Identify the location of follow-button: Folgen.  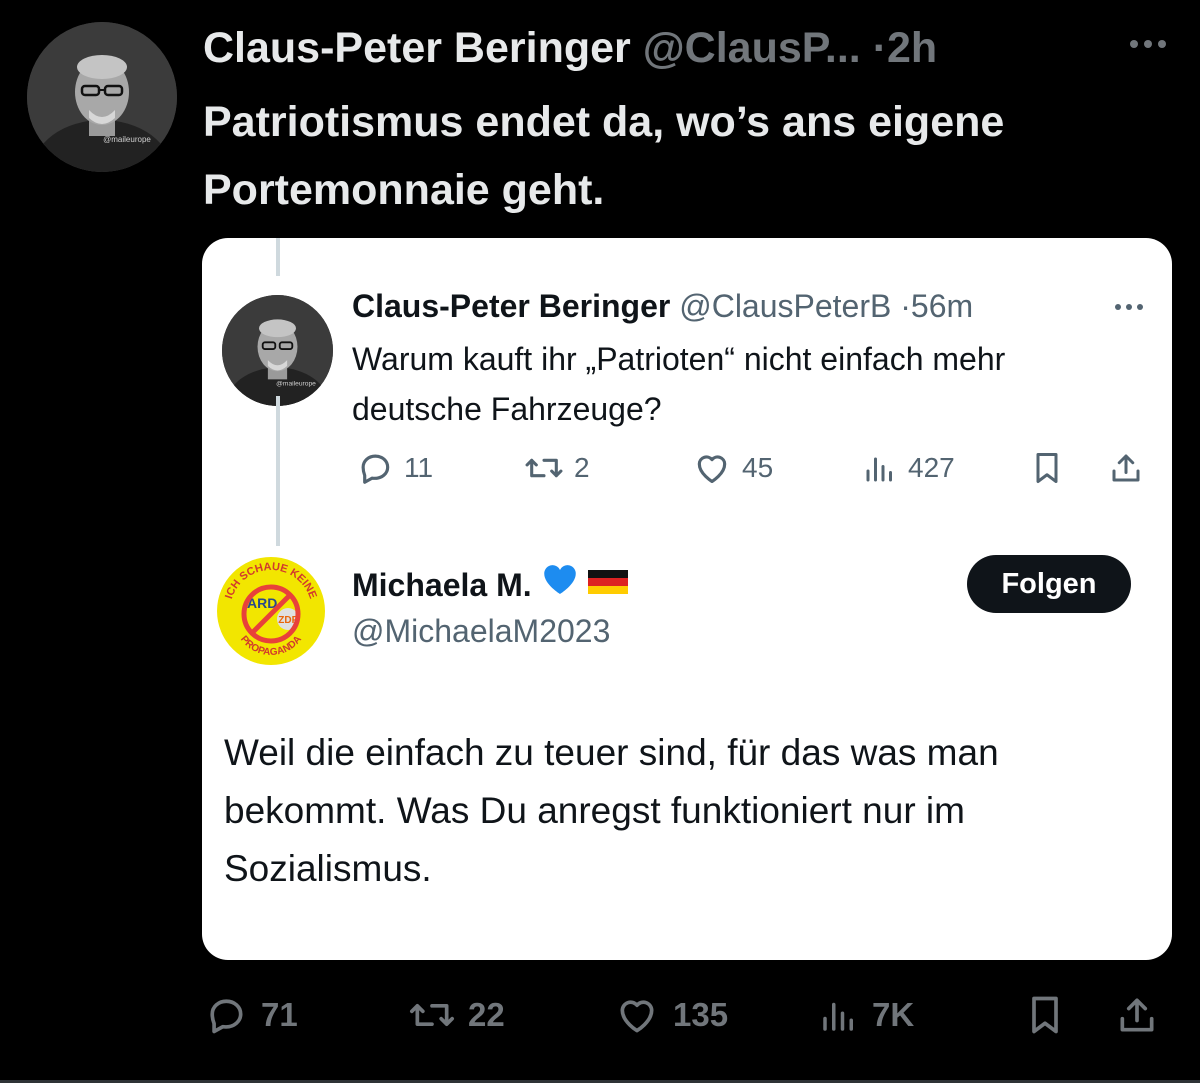
(1049, 584).